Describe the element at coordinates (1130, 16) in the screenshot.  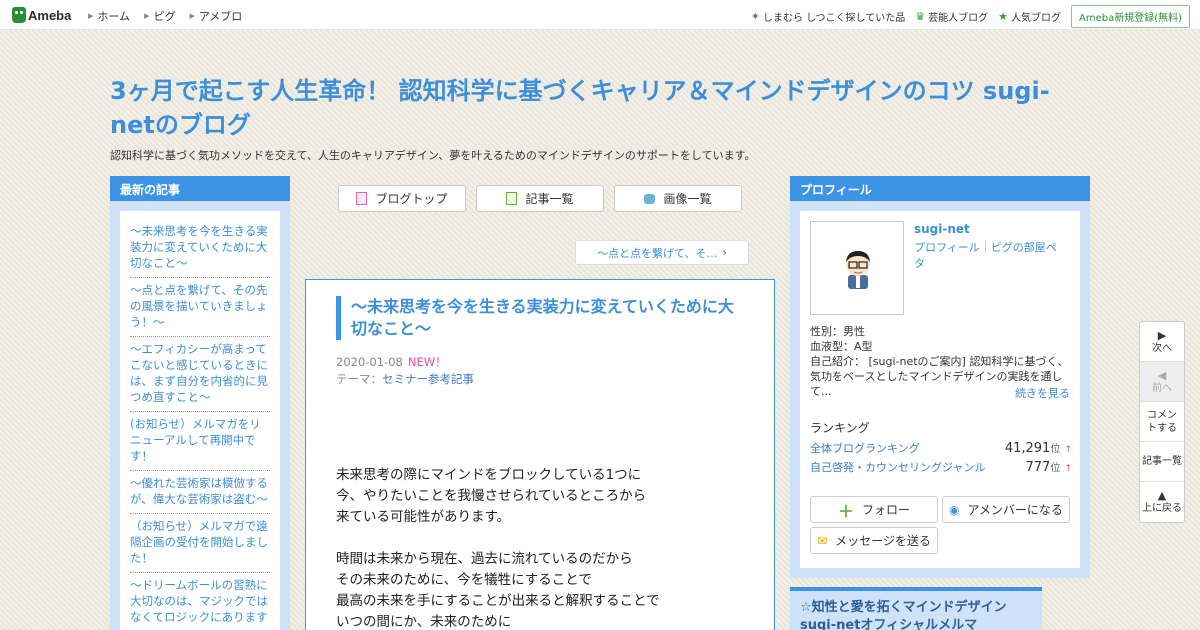
I see `register-button: Ameba新規登録(無料)` at that location.